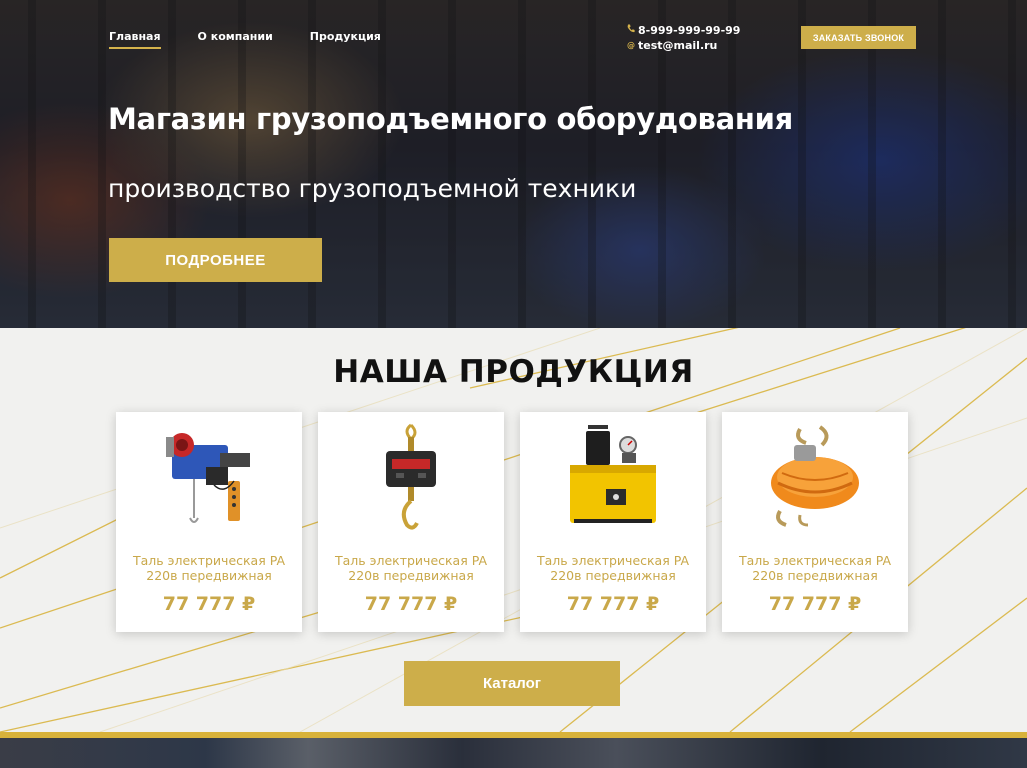 This screenshot has width=1027, height=768. I want to click on phone-icon, so click(631, 30).